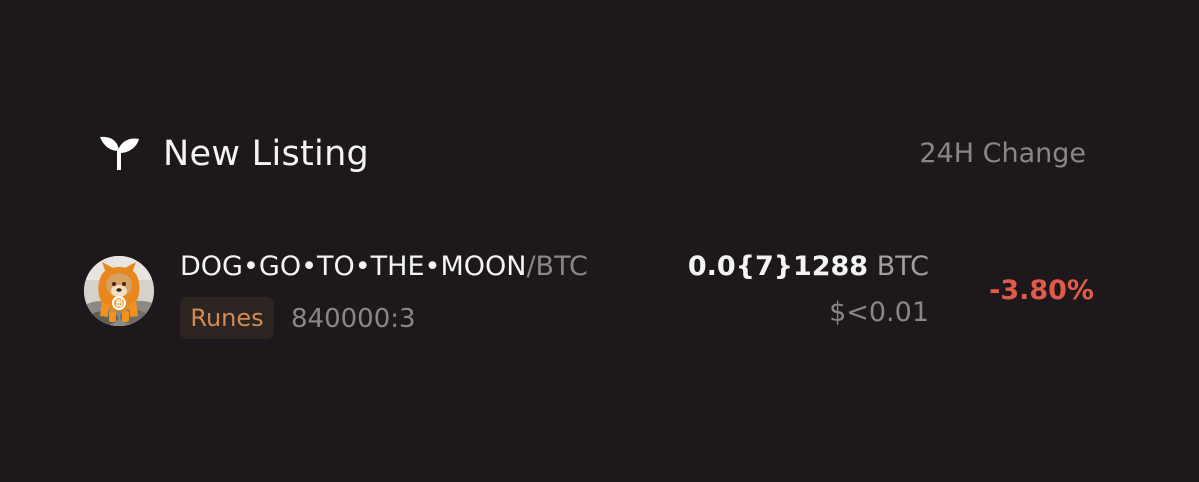  What do you see at coordinates (119, 152) in the screenshot?
I see `seedling-icon` at bounding box center [119, 152].